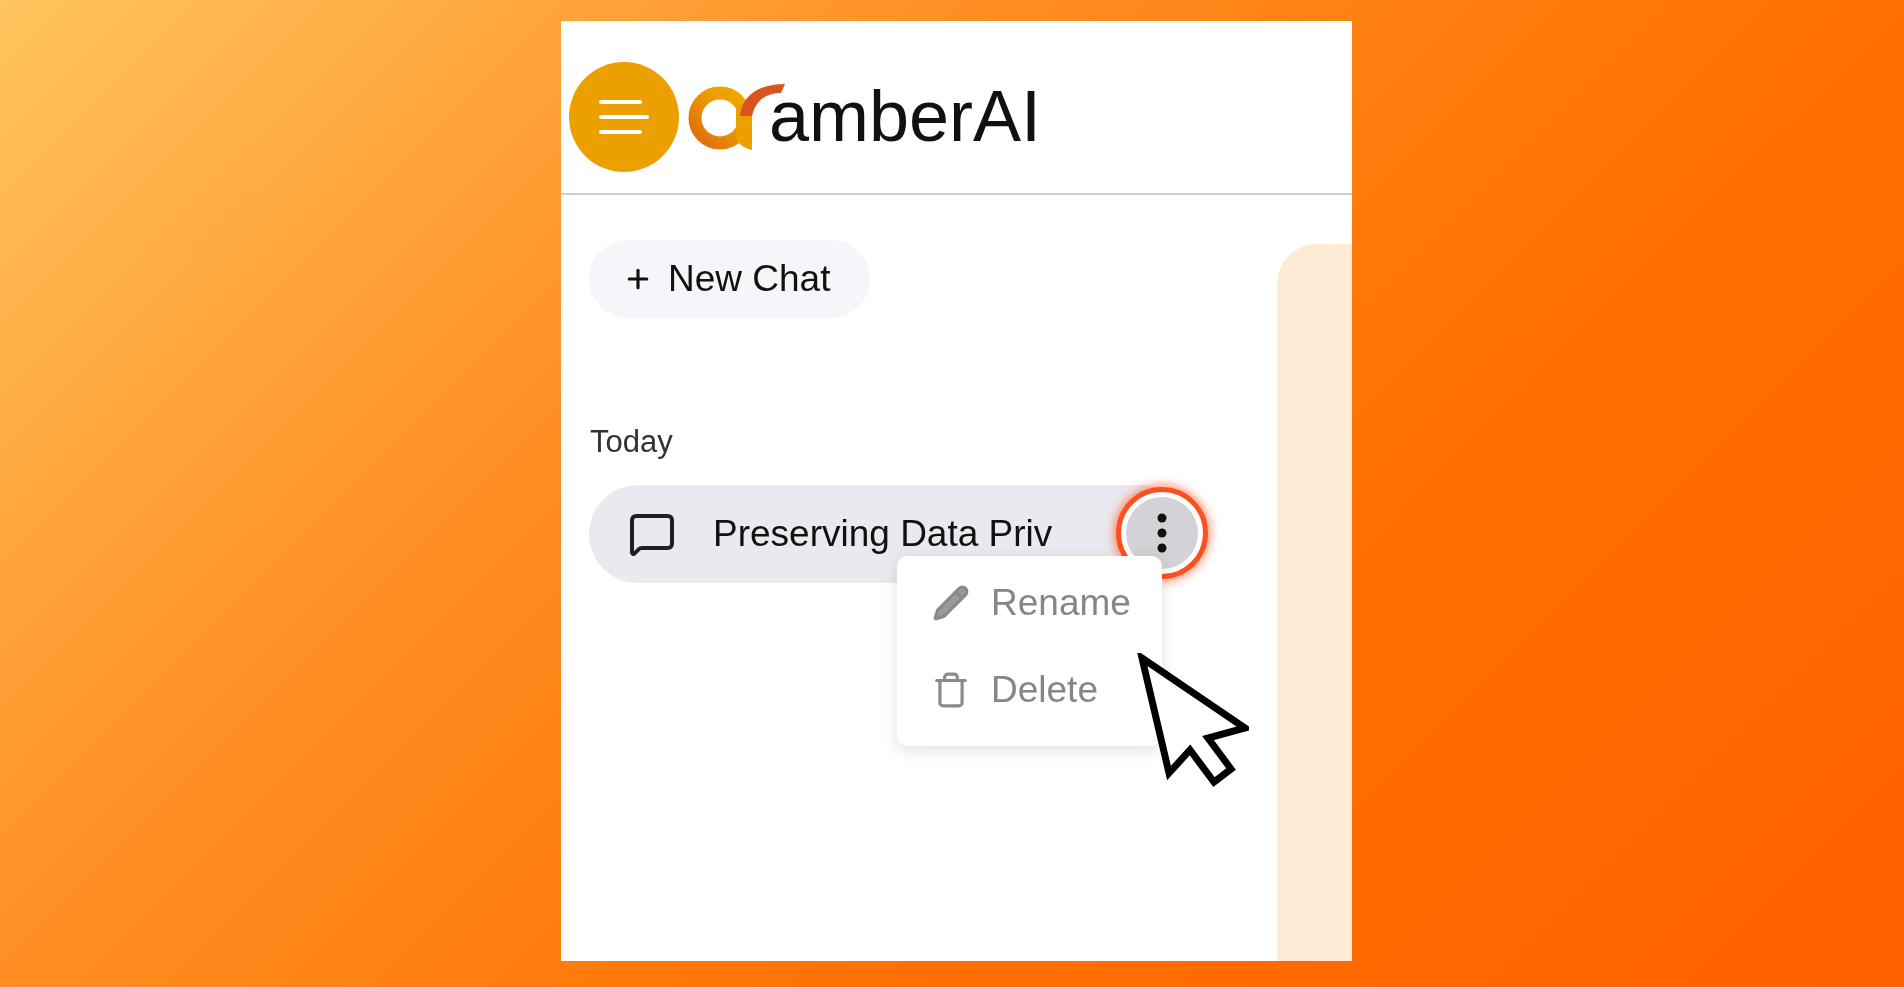 The width and height of the screenshot is (1904, 987). I want to click on more-options-button, so click(1162, 533).